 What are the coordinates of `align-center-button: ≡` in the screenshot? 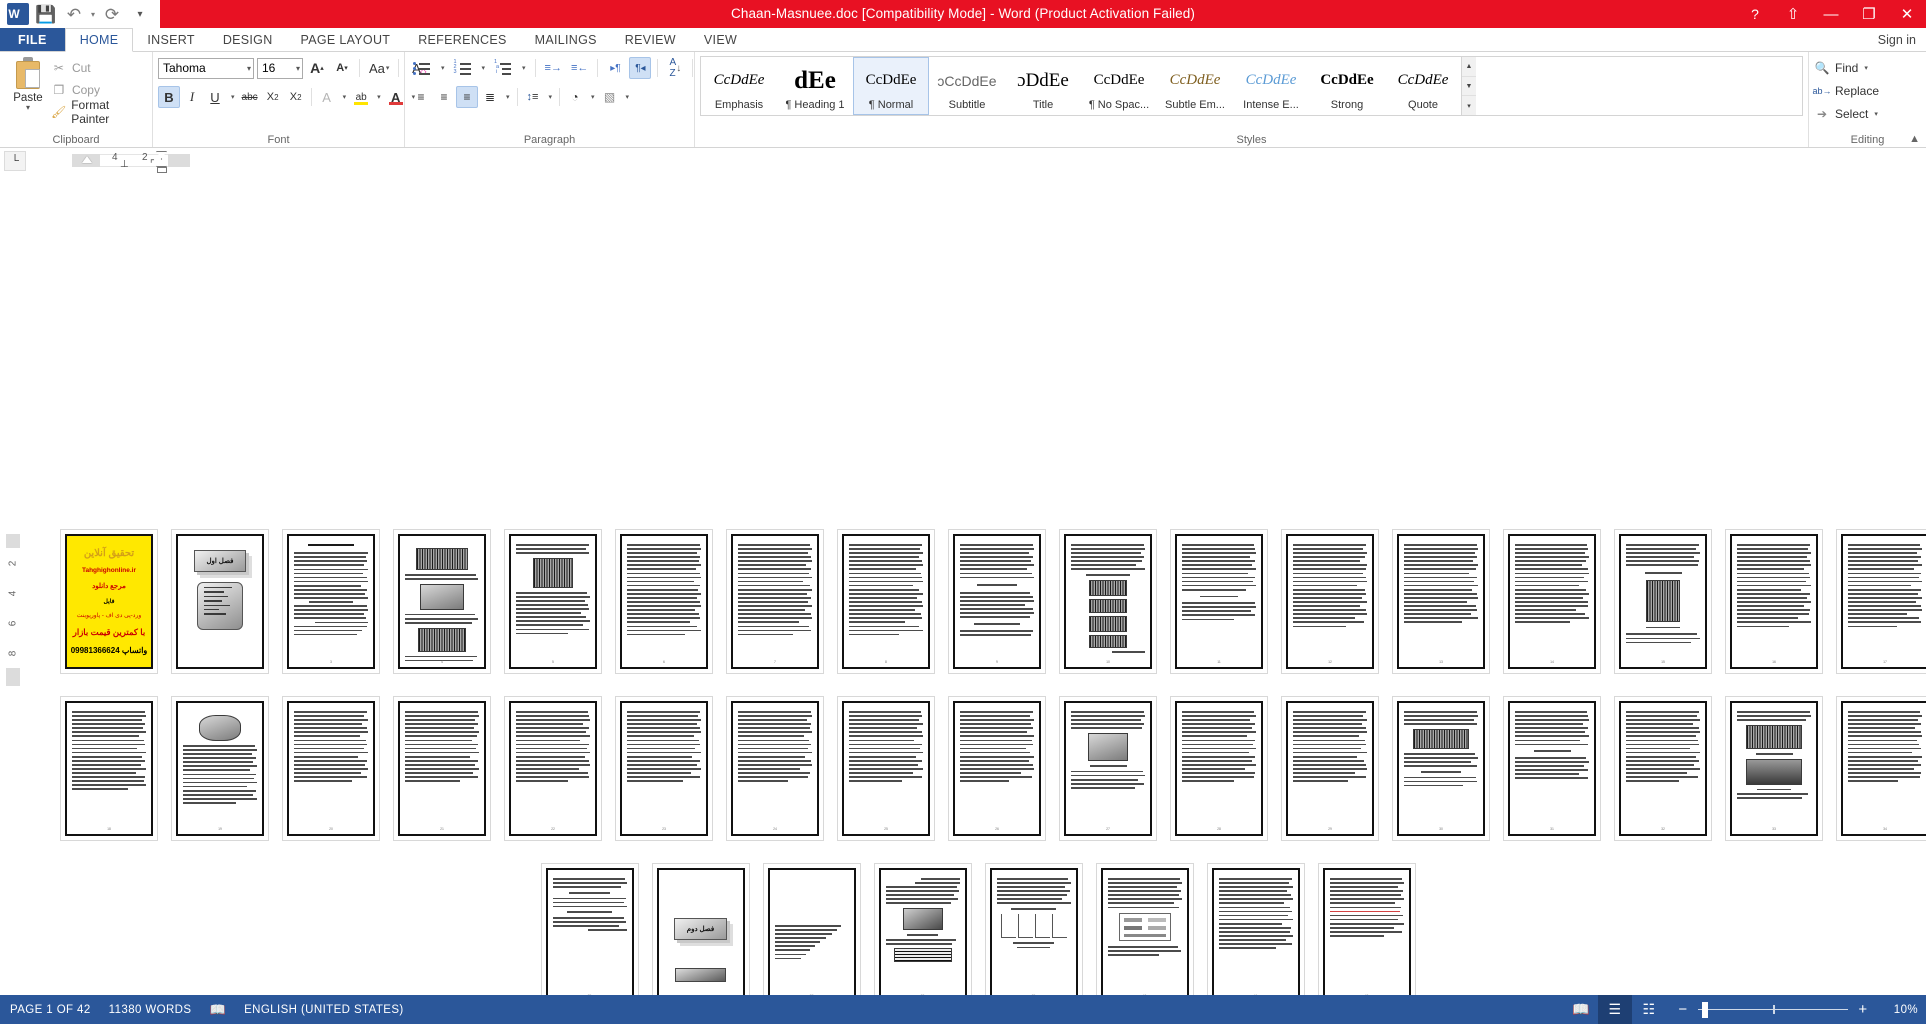 It's located at (444, 97).